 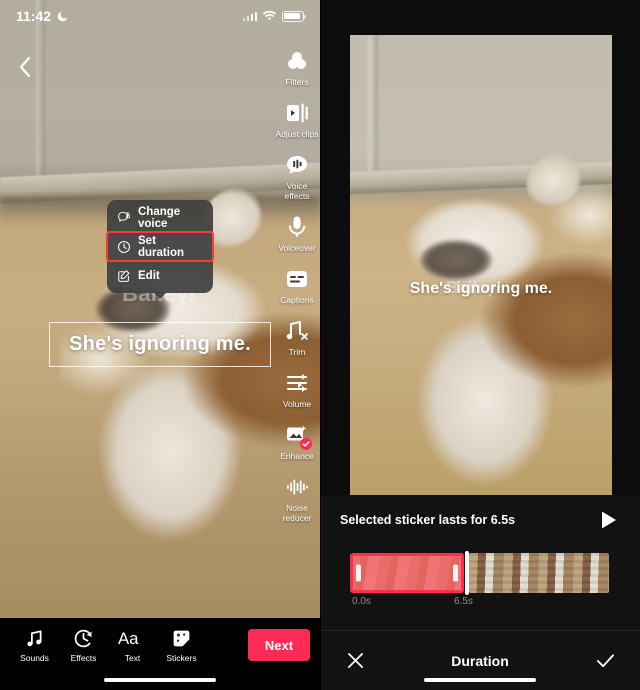 I want to click on bottom-item-label: Sounds, so click(x=34, y=657).